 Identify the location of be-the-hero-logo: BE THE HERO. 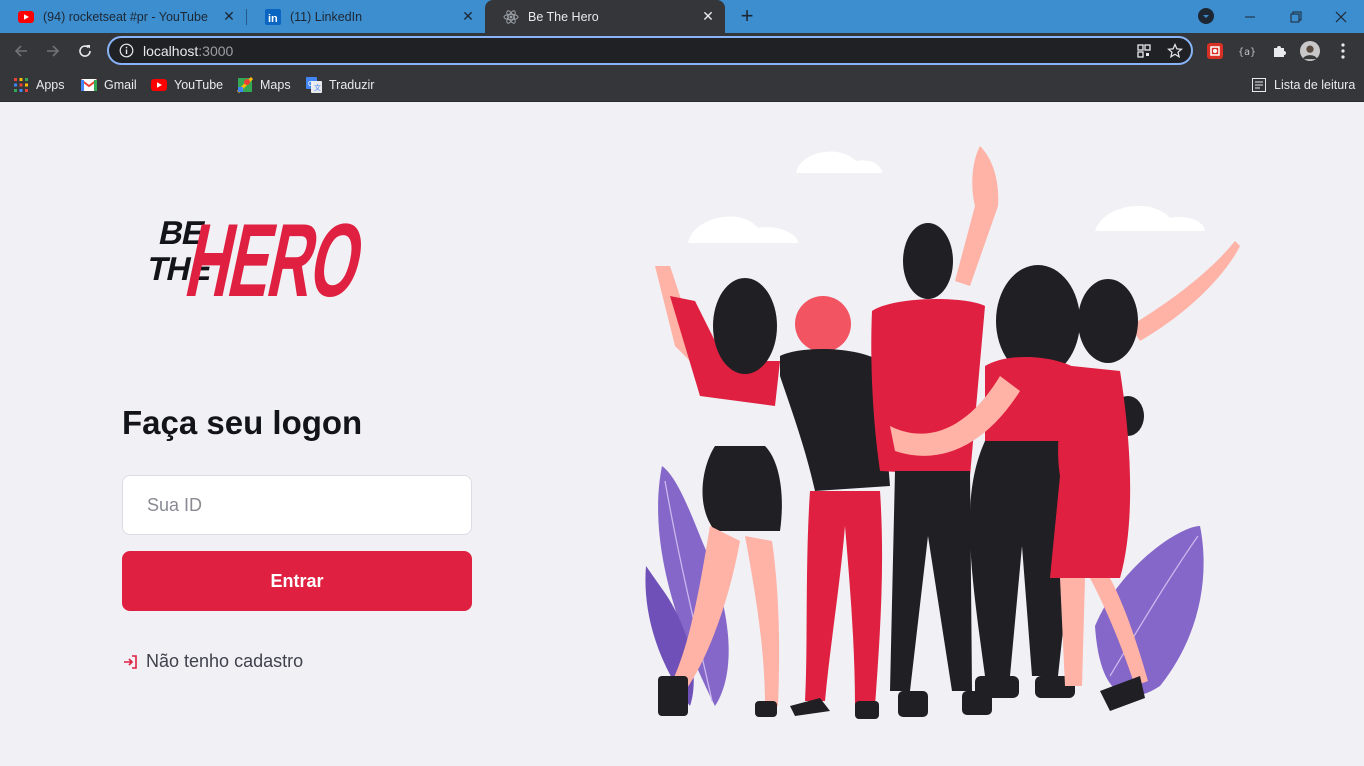
(248, 256).